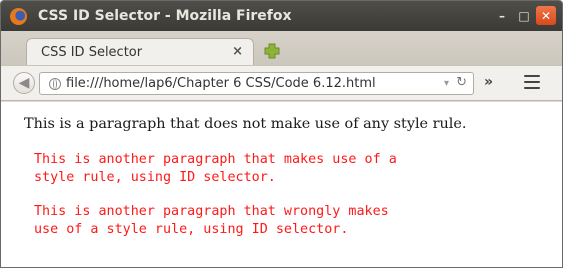  What do you see at coordinates (18, 16) in the screenshot?
I see `firefox-logo-icon` at bounding box center [18, 16].